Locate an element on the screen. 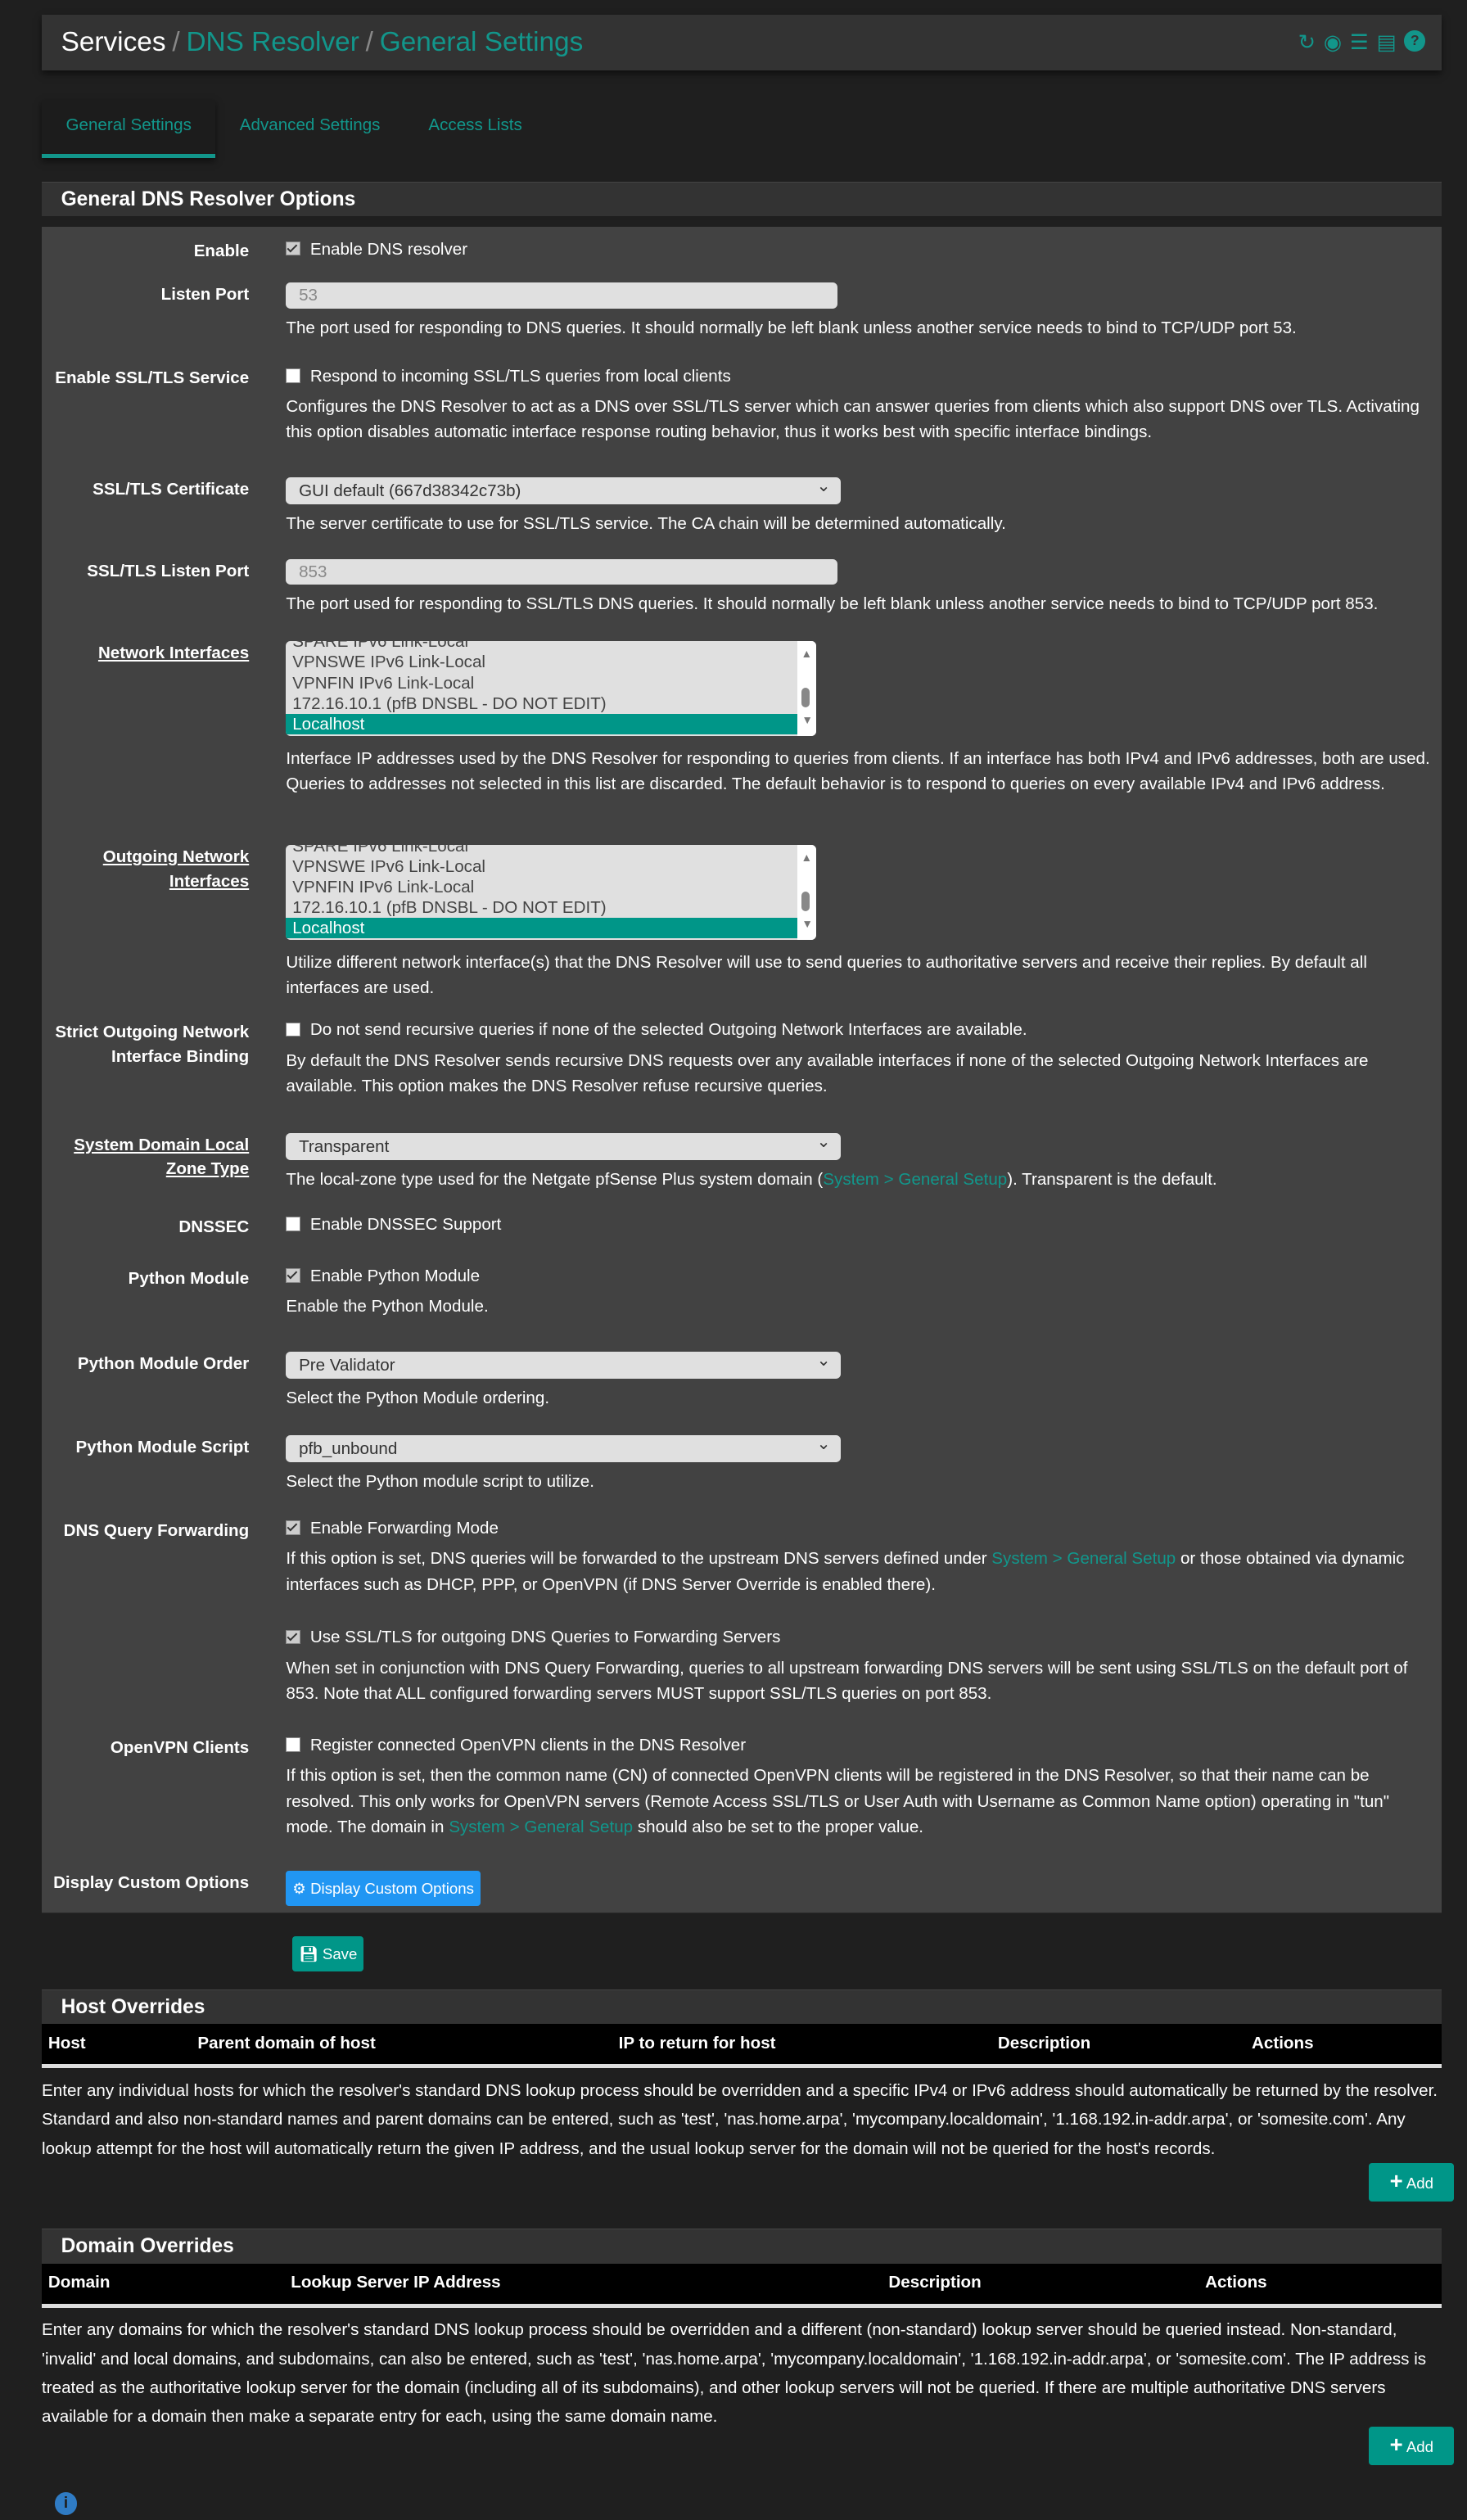  zone-type-select: Transparent is located at coordinates (564, 1144).